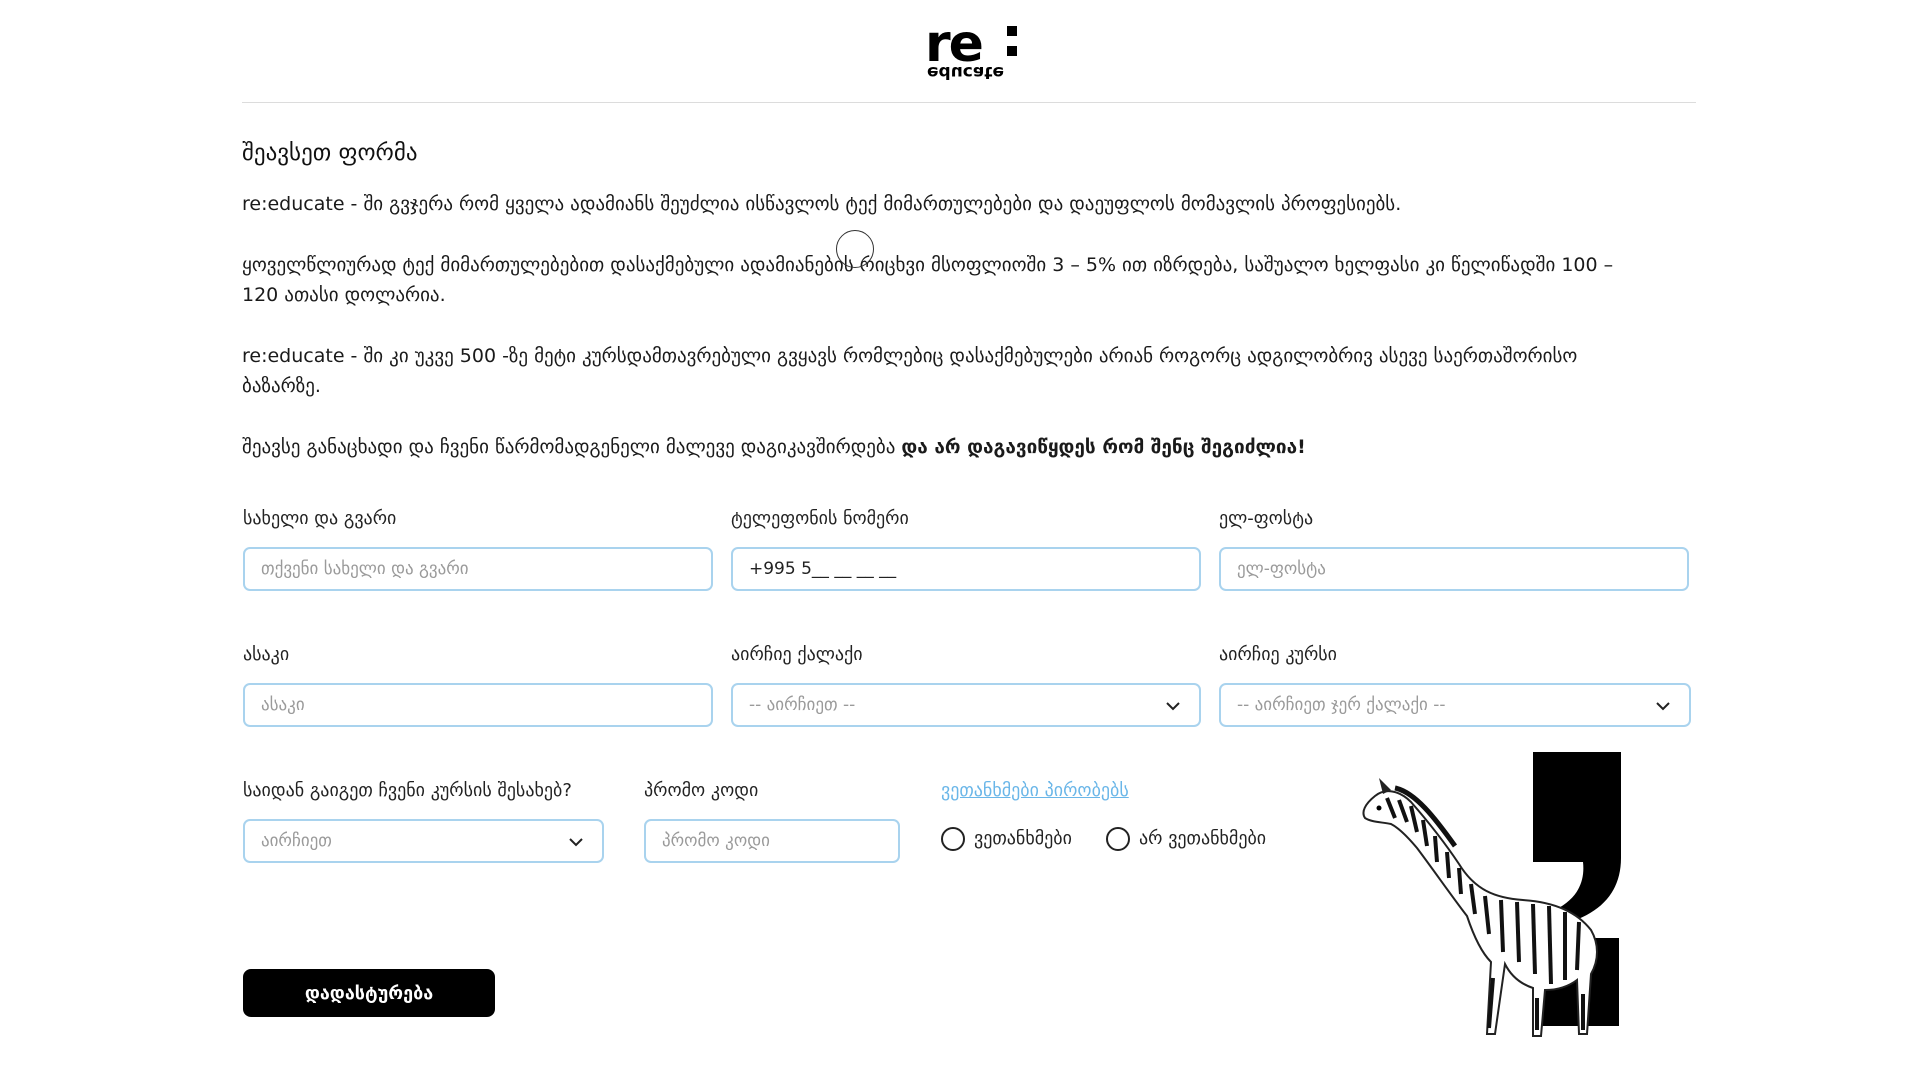  Describe the element at coordinates (1278, 654) in the screenshot. I see `course-label: აირჩიე კურსი` at that location.